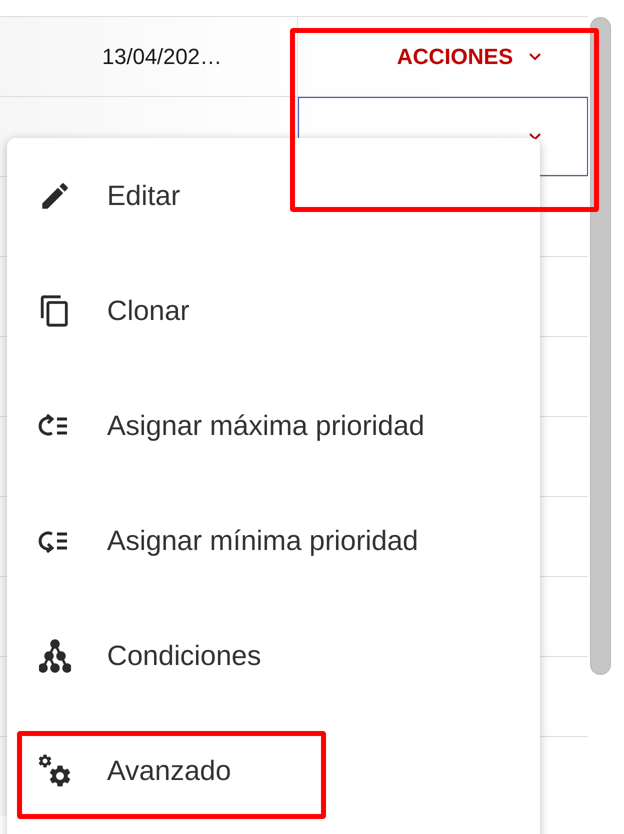 This screenshot has height=834, width=624. Describe the element at coordinates (55, 770) in the screenshot. I see `gears-icon` at that location.